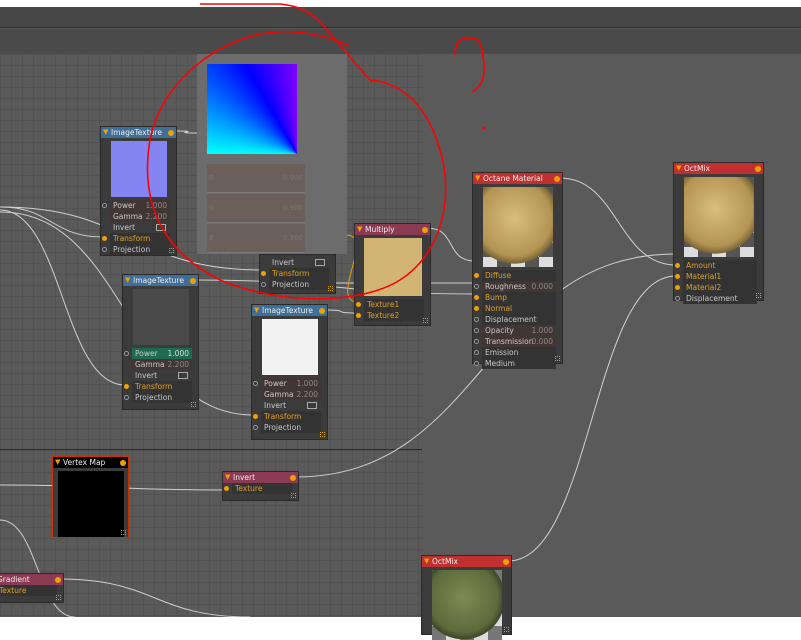  I want to click on color-picker-popup: R 0.900 G 0.900 B 0.900, so click(272, 154).